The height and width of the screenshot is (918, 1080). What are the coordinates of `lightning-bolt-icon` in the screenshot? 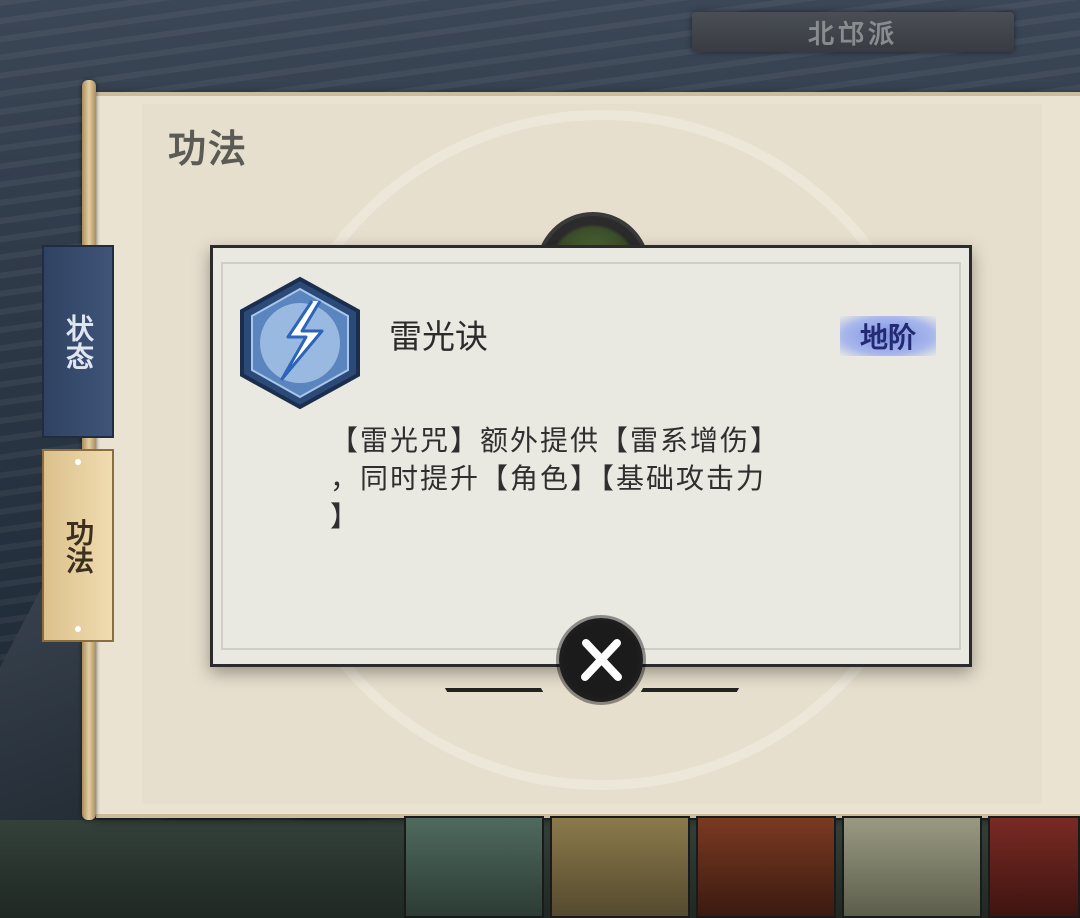 It's located at (300, 343).